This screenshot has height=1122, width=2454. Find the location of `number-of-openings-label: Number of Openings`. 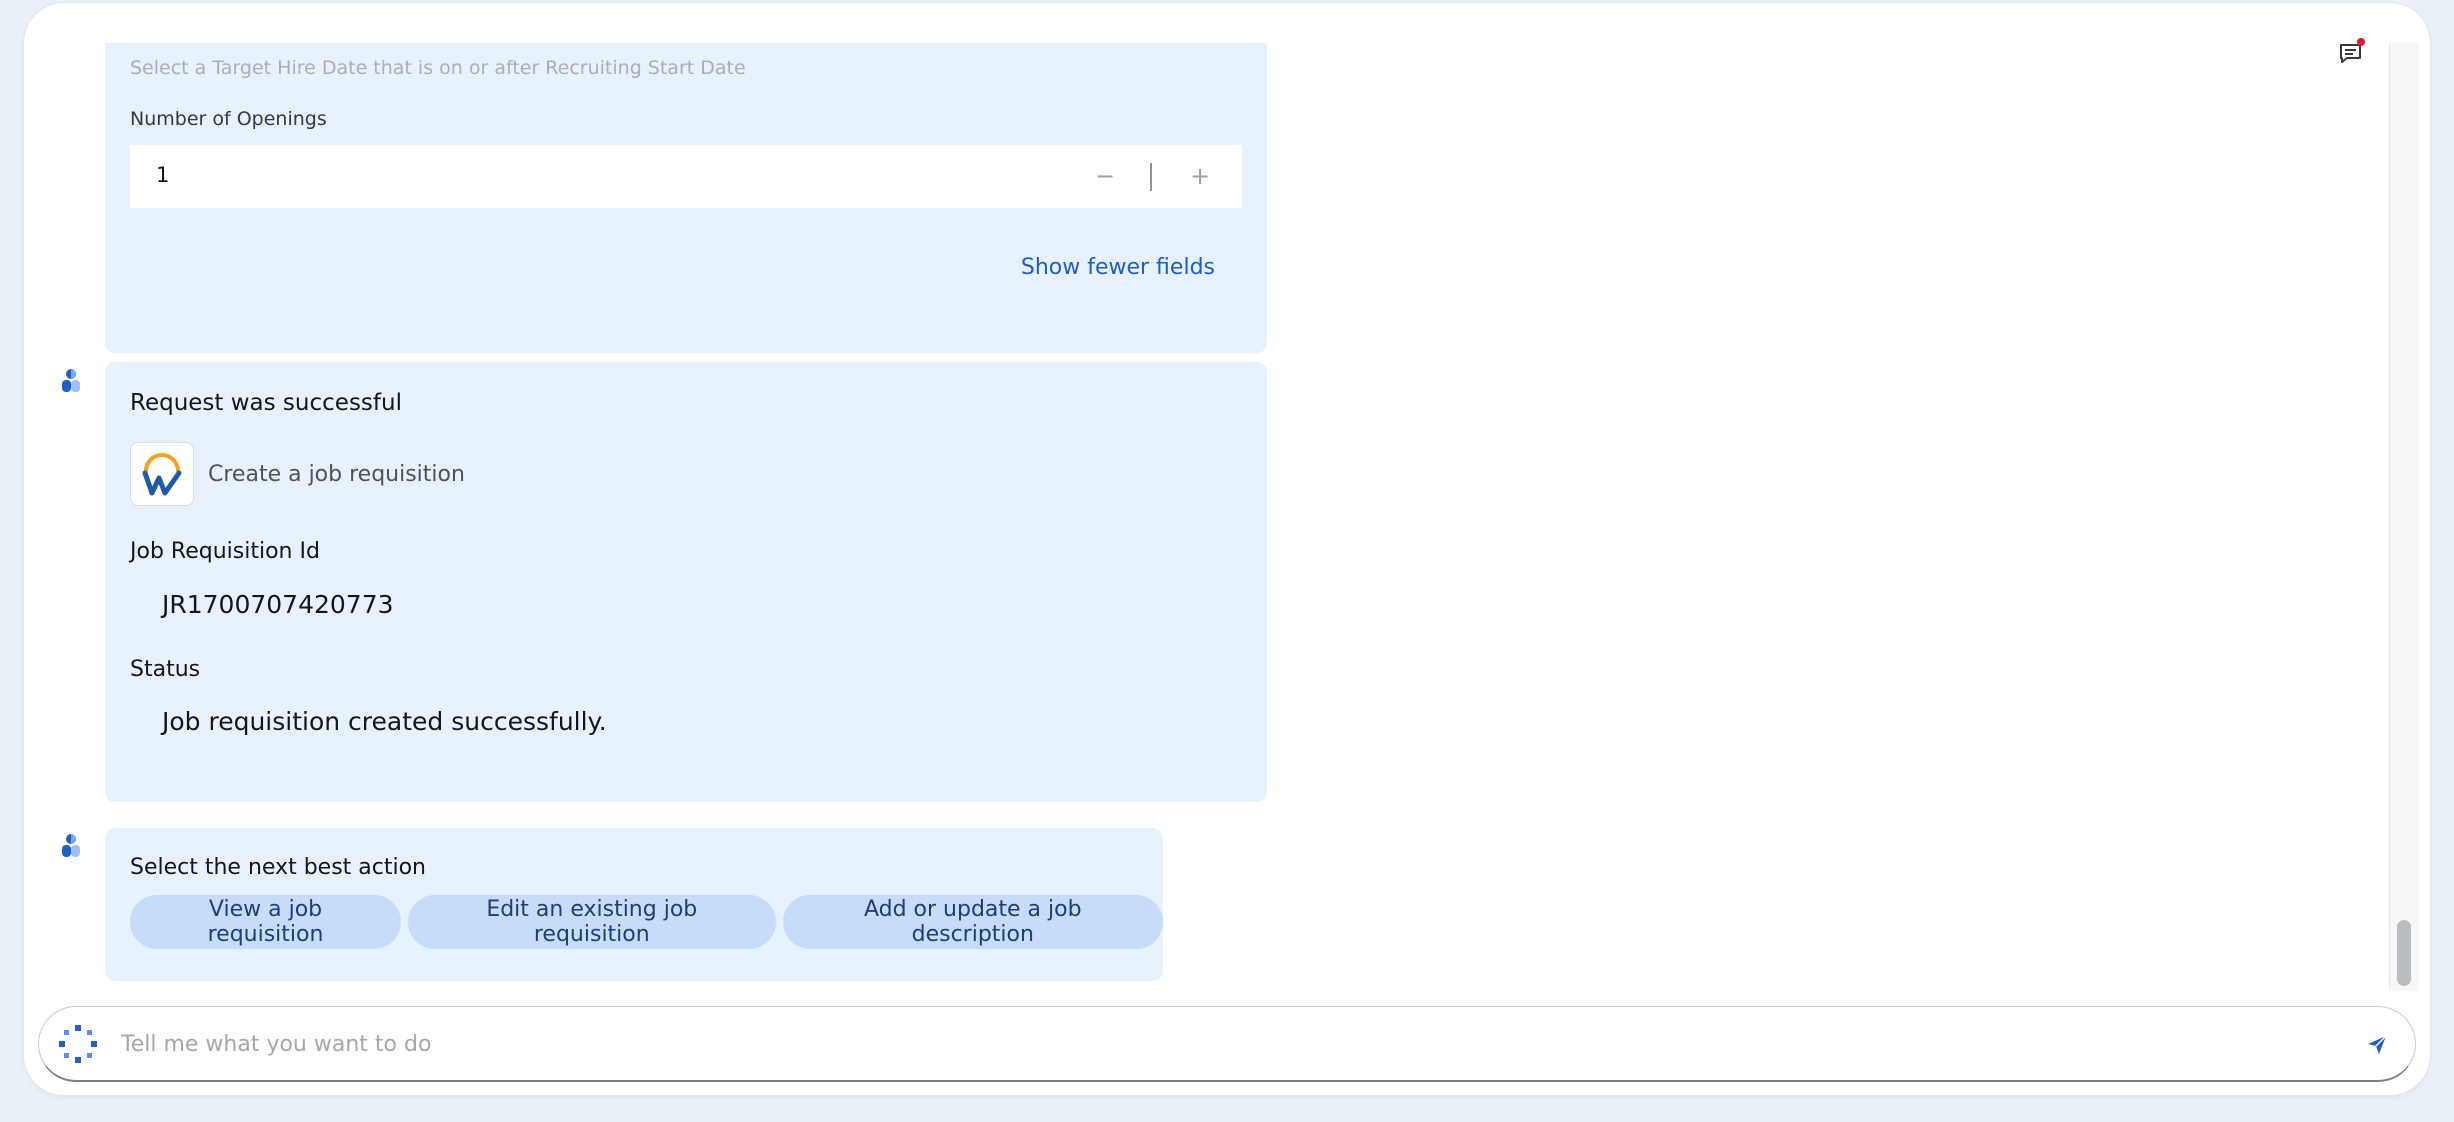

number-of-openings-label: Number of Openings is located at coordinates (228, 119).